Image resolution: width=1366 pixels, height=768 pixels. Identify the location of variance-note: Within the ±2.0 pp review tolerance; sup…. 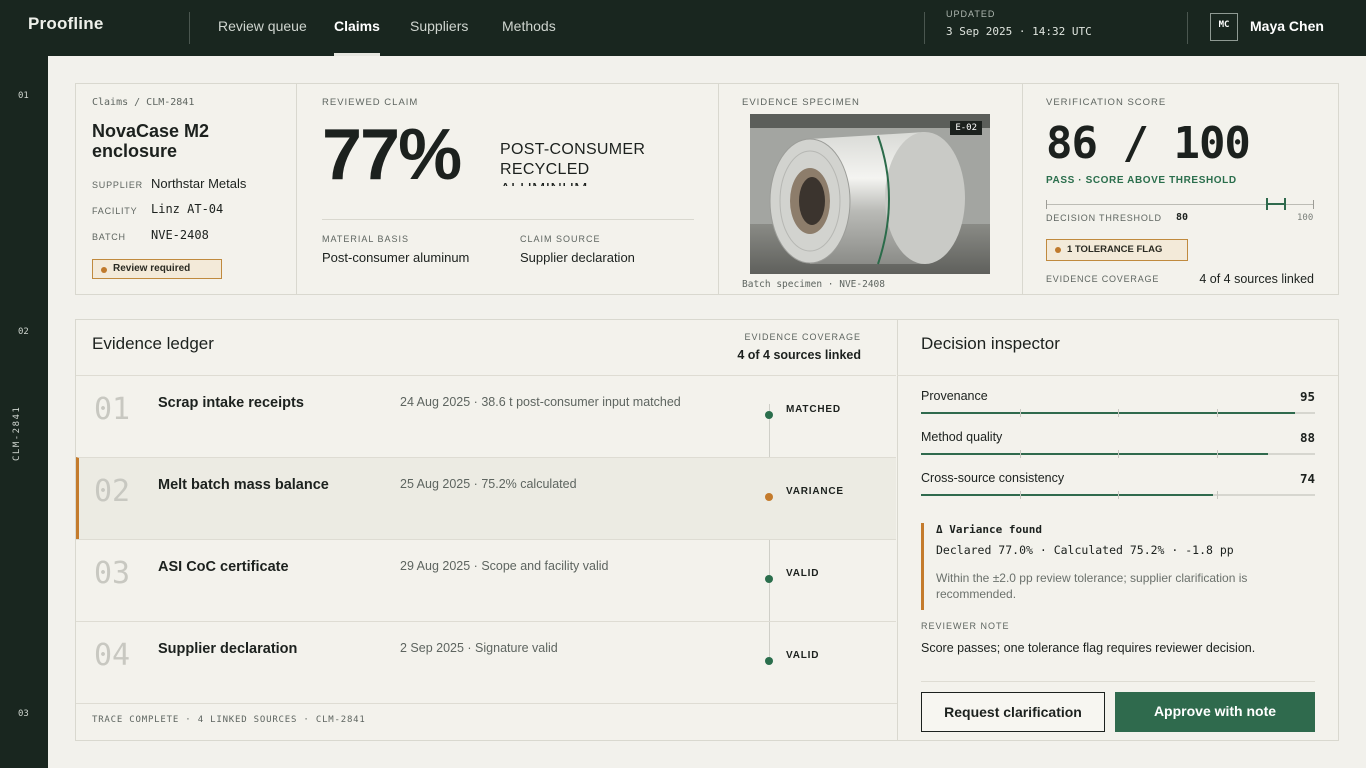
(1092, 586).